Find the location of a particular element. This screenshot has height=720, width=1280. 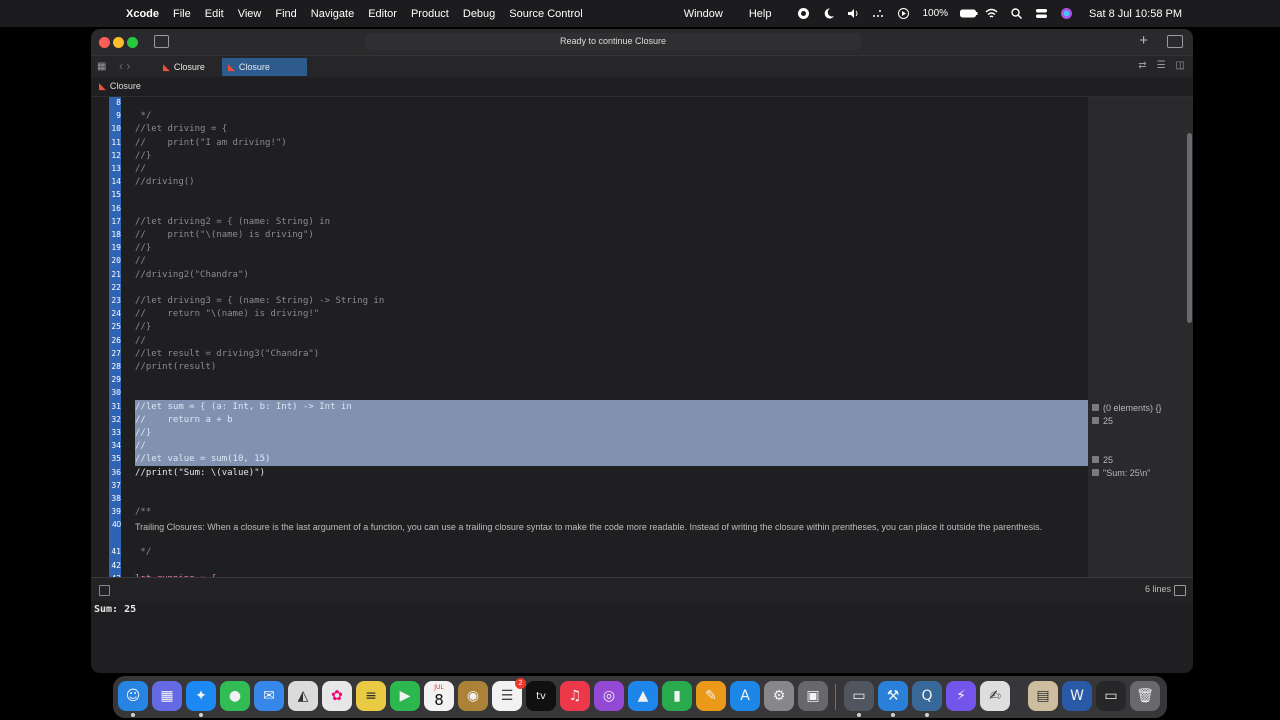

launchpad-icon: ▦ is located at coordinates (167, 696).